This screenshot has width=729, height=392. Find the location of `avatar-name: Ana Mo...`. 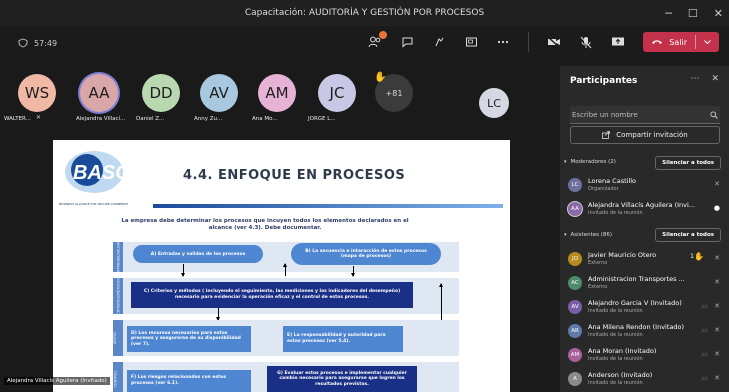

avatar-name: Ana Mo... is located at coordinates (265, 119).